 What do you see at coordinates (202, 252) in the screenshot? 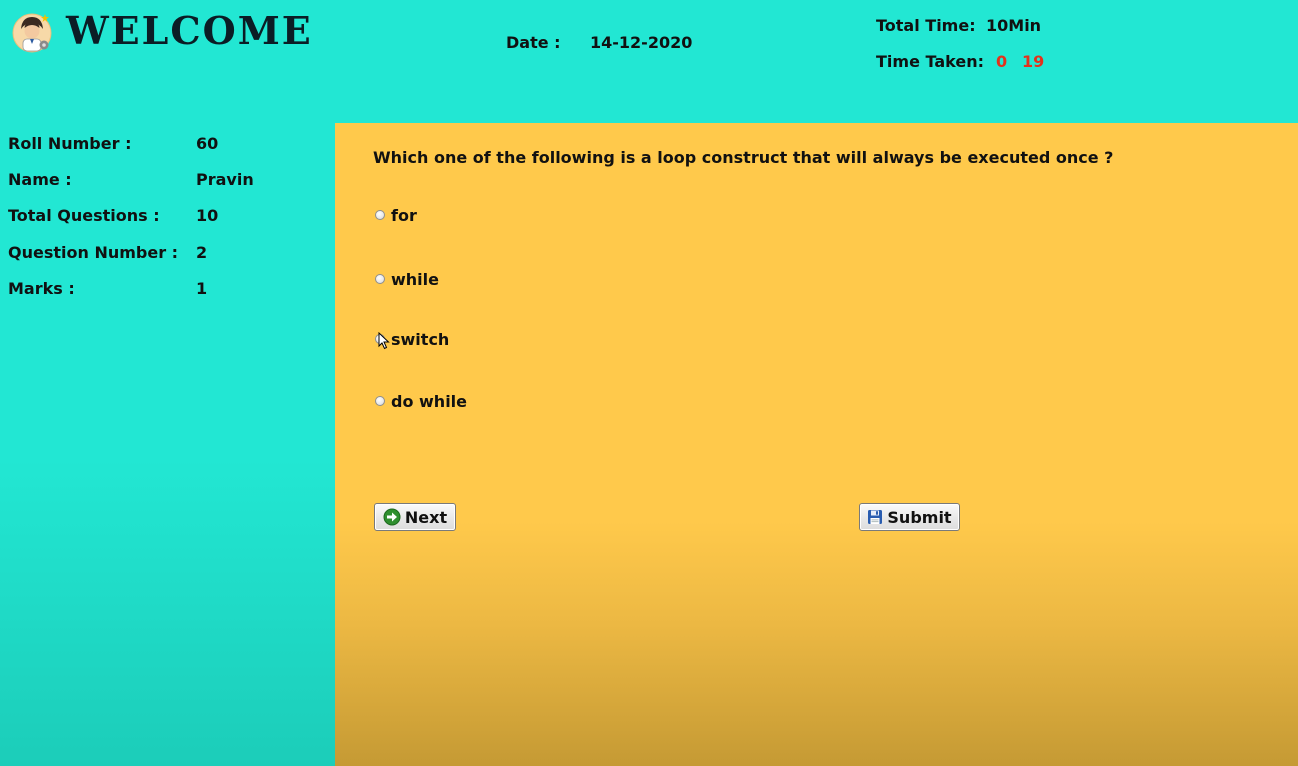
I see `question-number-value: 2` at bounding box center [202, 252].